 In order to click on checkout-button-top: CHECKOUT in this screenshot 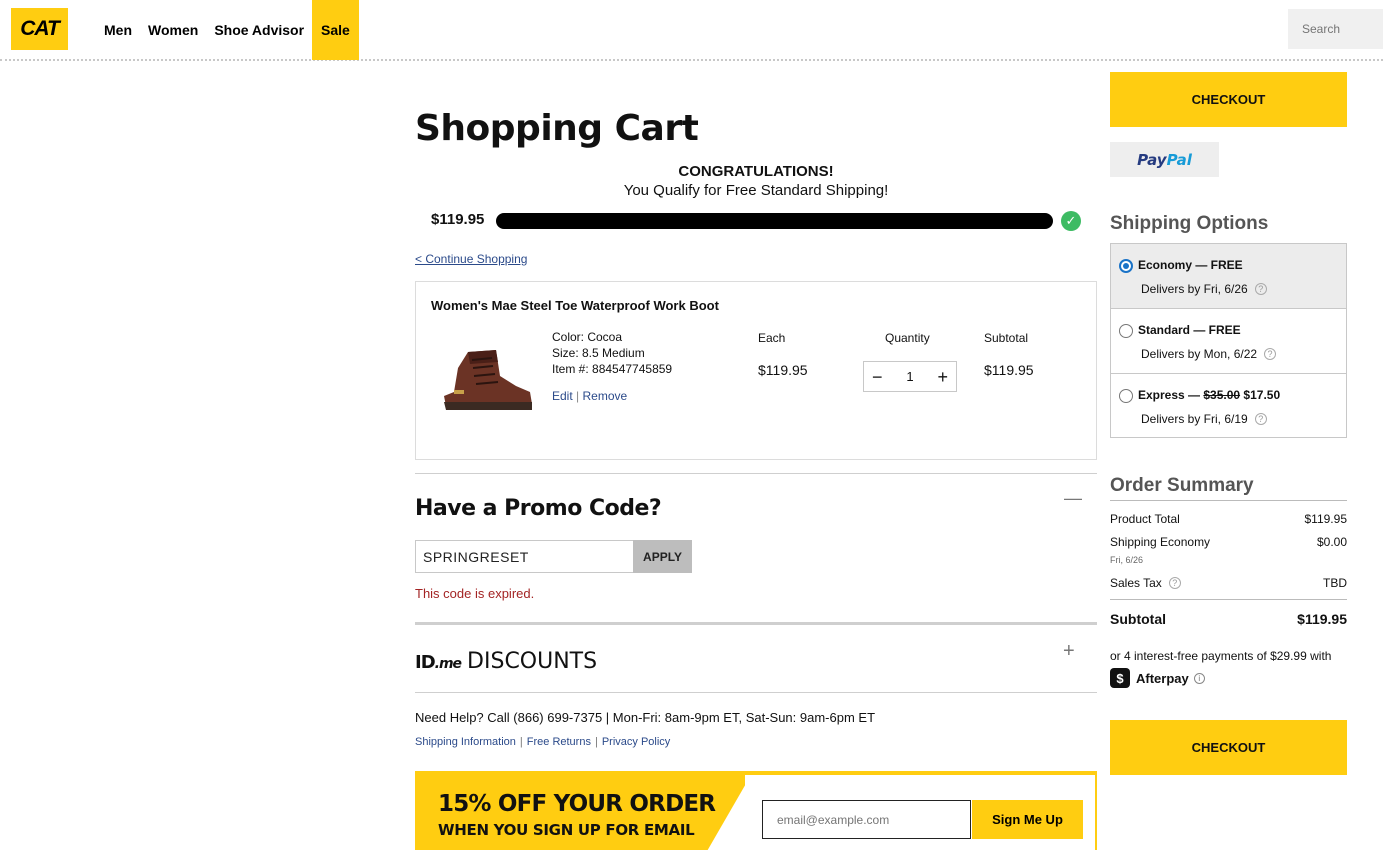, I will do `click(1228, 99)`.